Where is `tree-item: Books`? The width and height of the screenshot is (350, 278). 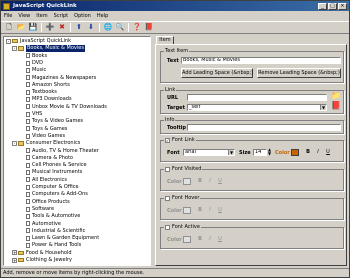
tree-item: Books is located at coordinates (36, 56).